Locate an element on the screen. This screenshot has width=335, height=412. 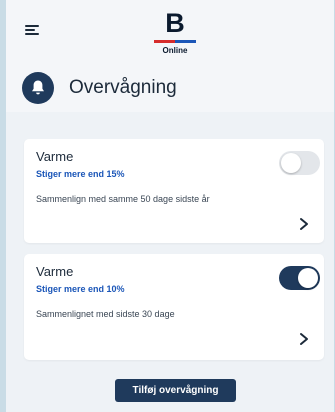
monitor-condition: Stiger mere end 15% is located at coordinates (80, 174).